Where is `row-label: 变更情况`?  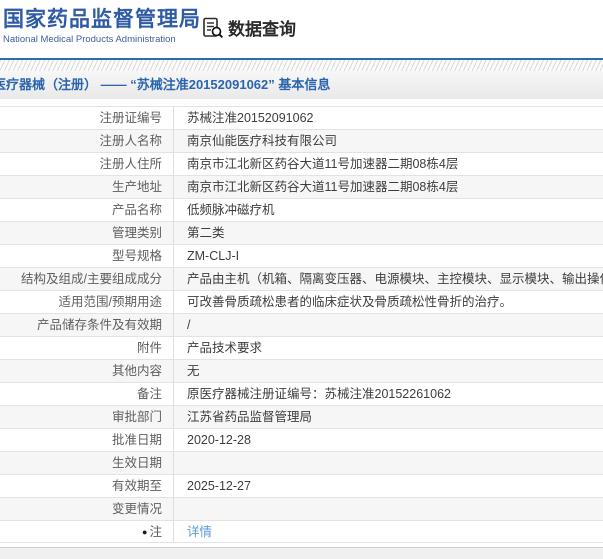
row-label: 变更情况 is located at coordinates (87, 509).